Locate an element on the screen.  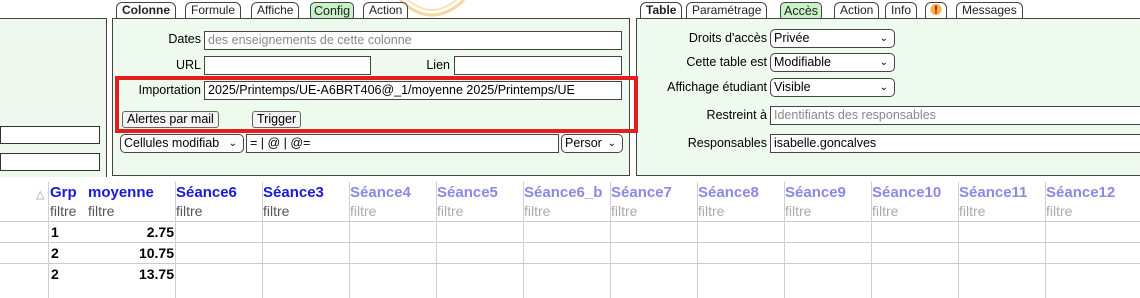
state-label: Cette table est is located at coordinates (726, 62).